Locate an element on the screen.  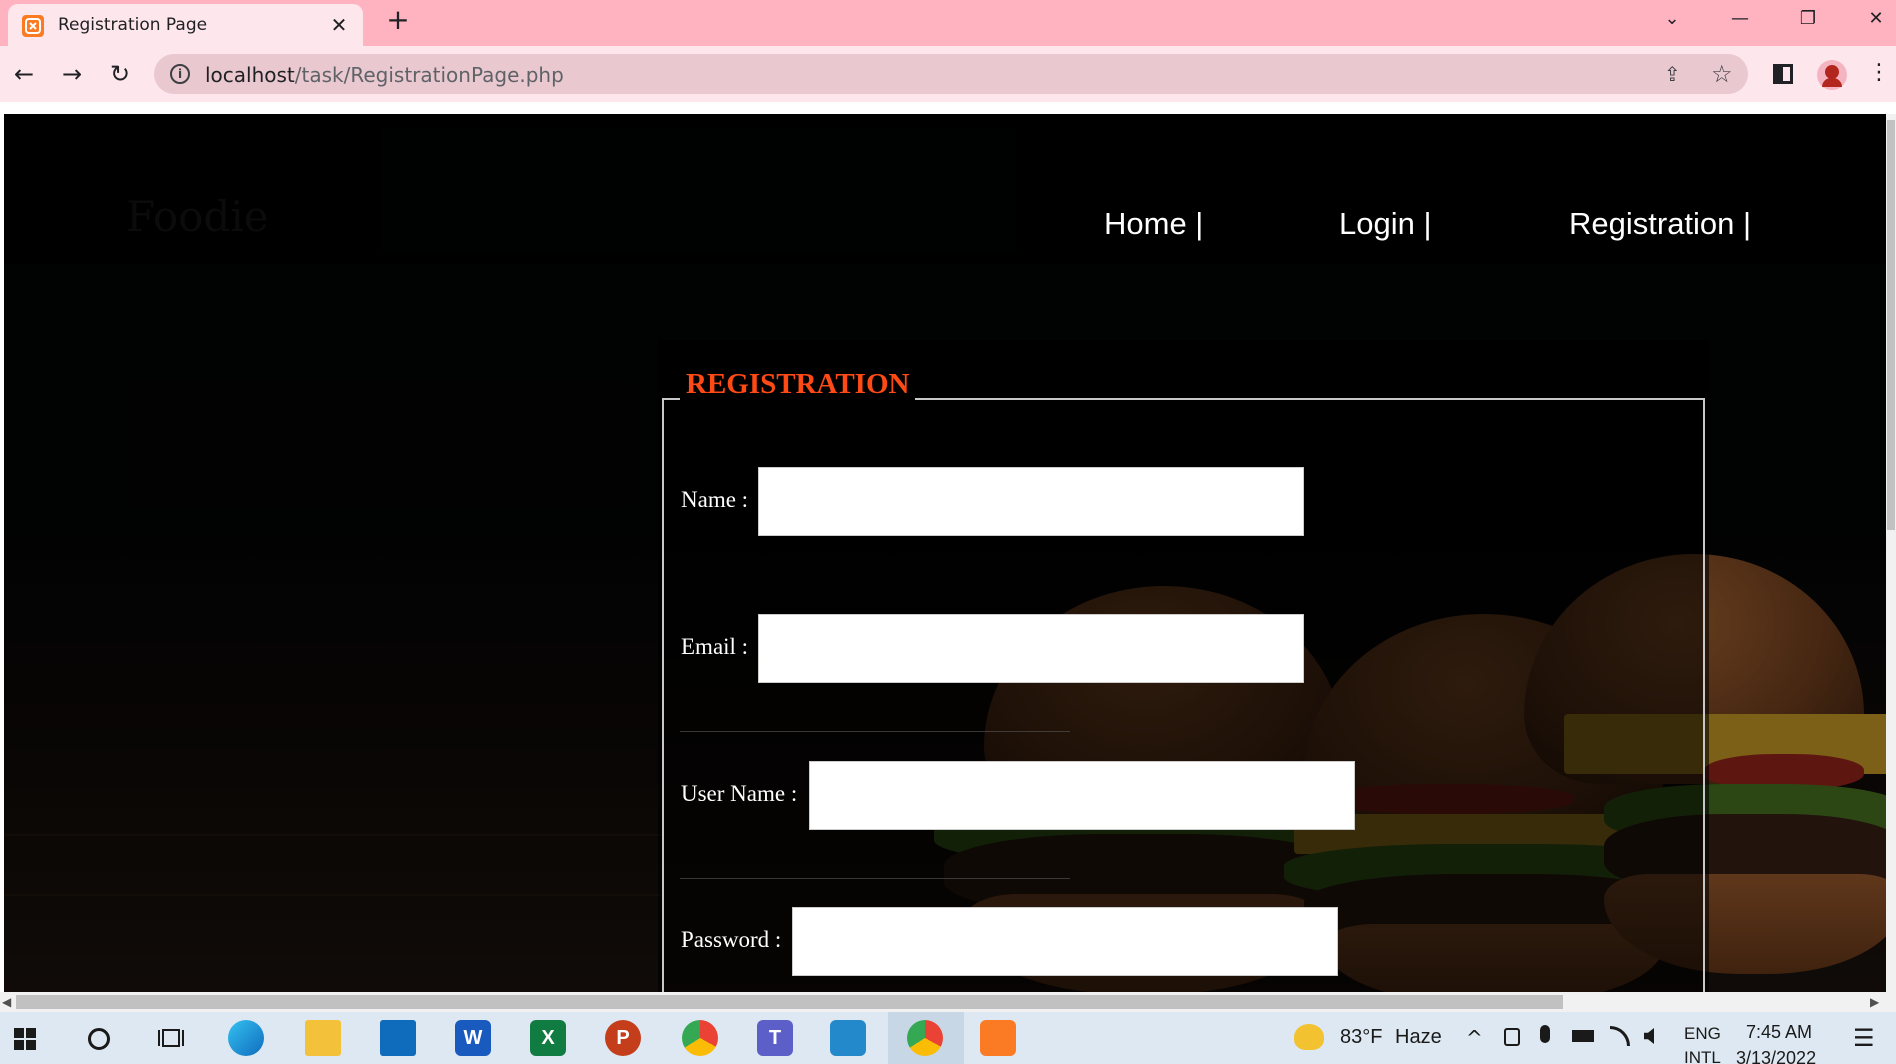
meet-now-icon is located at coordinates (1512, 1037).